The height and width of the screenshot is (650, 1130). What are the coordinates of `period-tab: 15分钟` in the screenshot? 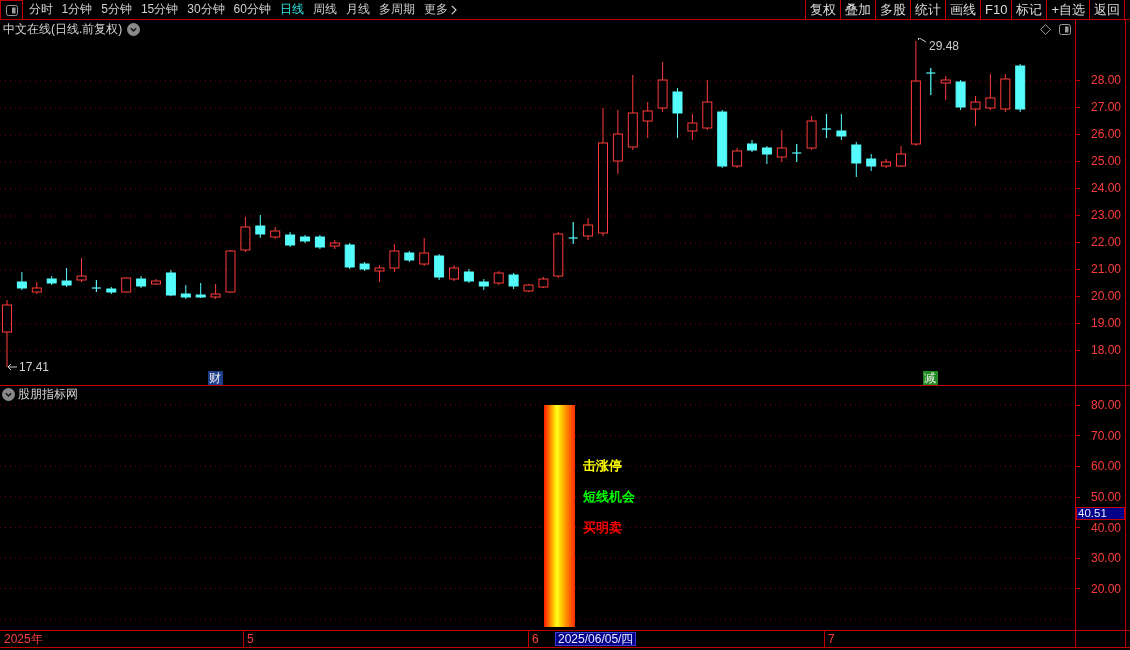 It's located at (159, 9).